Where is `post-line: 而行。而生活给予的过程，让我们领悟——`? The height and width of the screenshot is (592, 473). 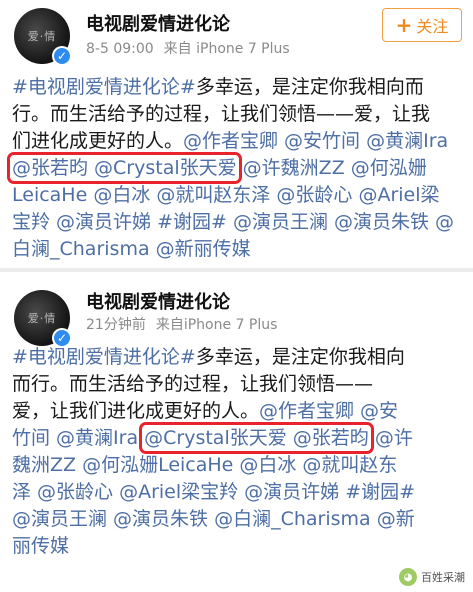 post-line: 而行。而生活给予的过程，让我们领悟—— is located at coordinates (193, 384).